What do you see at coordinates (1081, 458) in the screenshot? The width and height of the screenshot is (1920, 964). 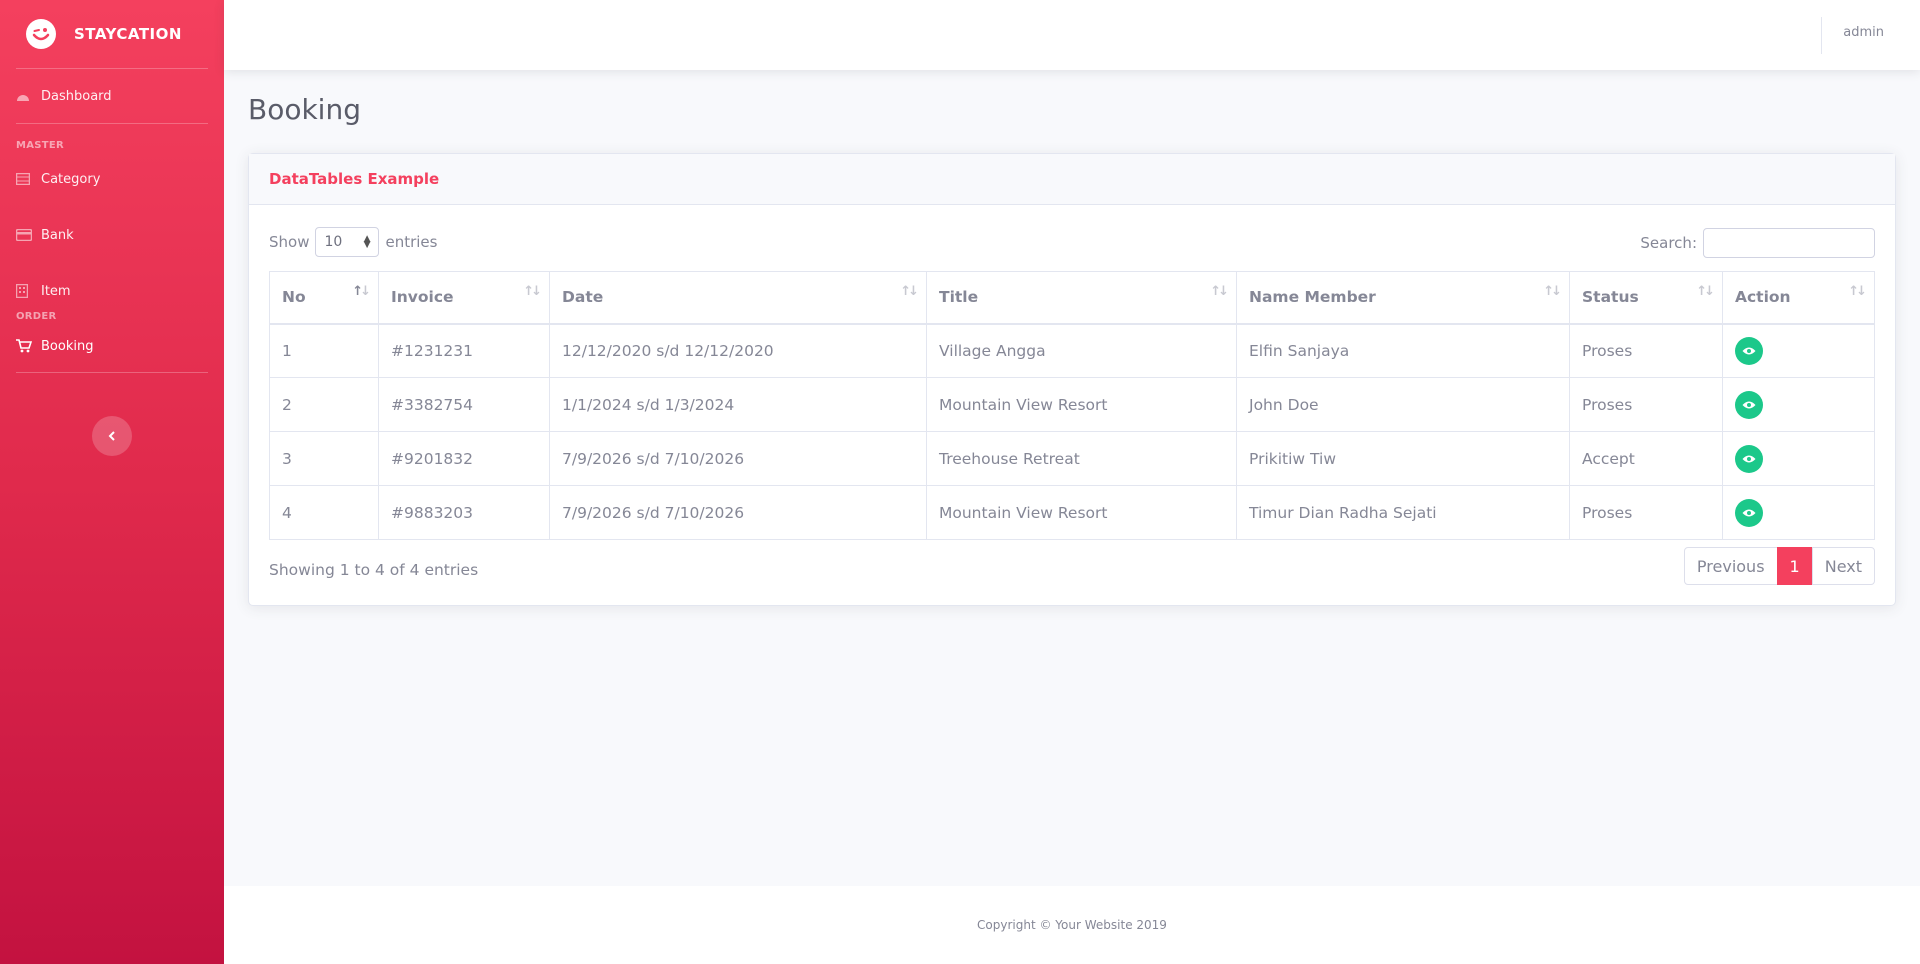 I see `cell-title: Treehouse Retreat` at bounding box center [1081, 458].